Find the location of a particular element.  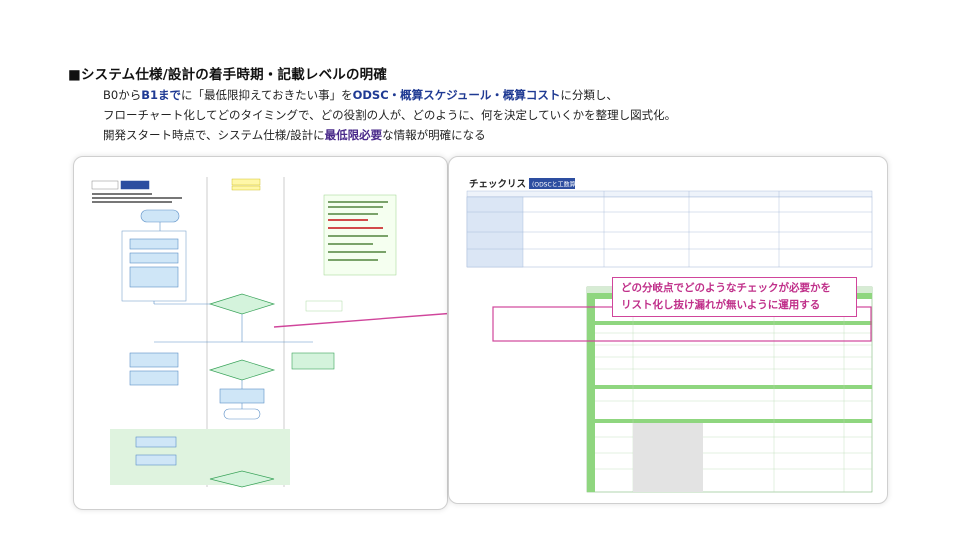

callout-line-1: どの分岐点でどのようなチェックが必要かを is located at coordinates (726, 288).